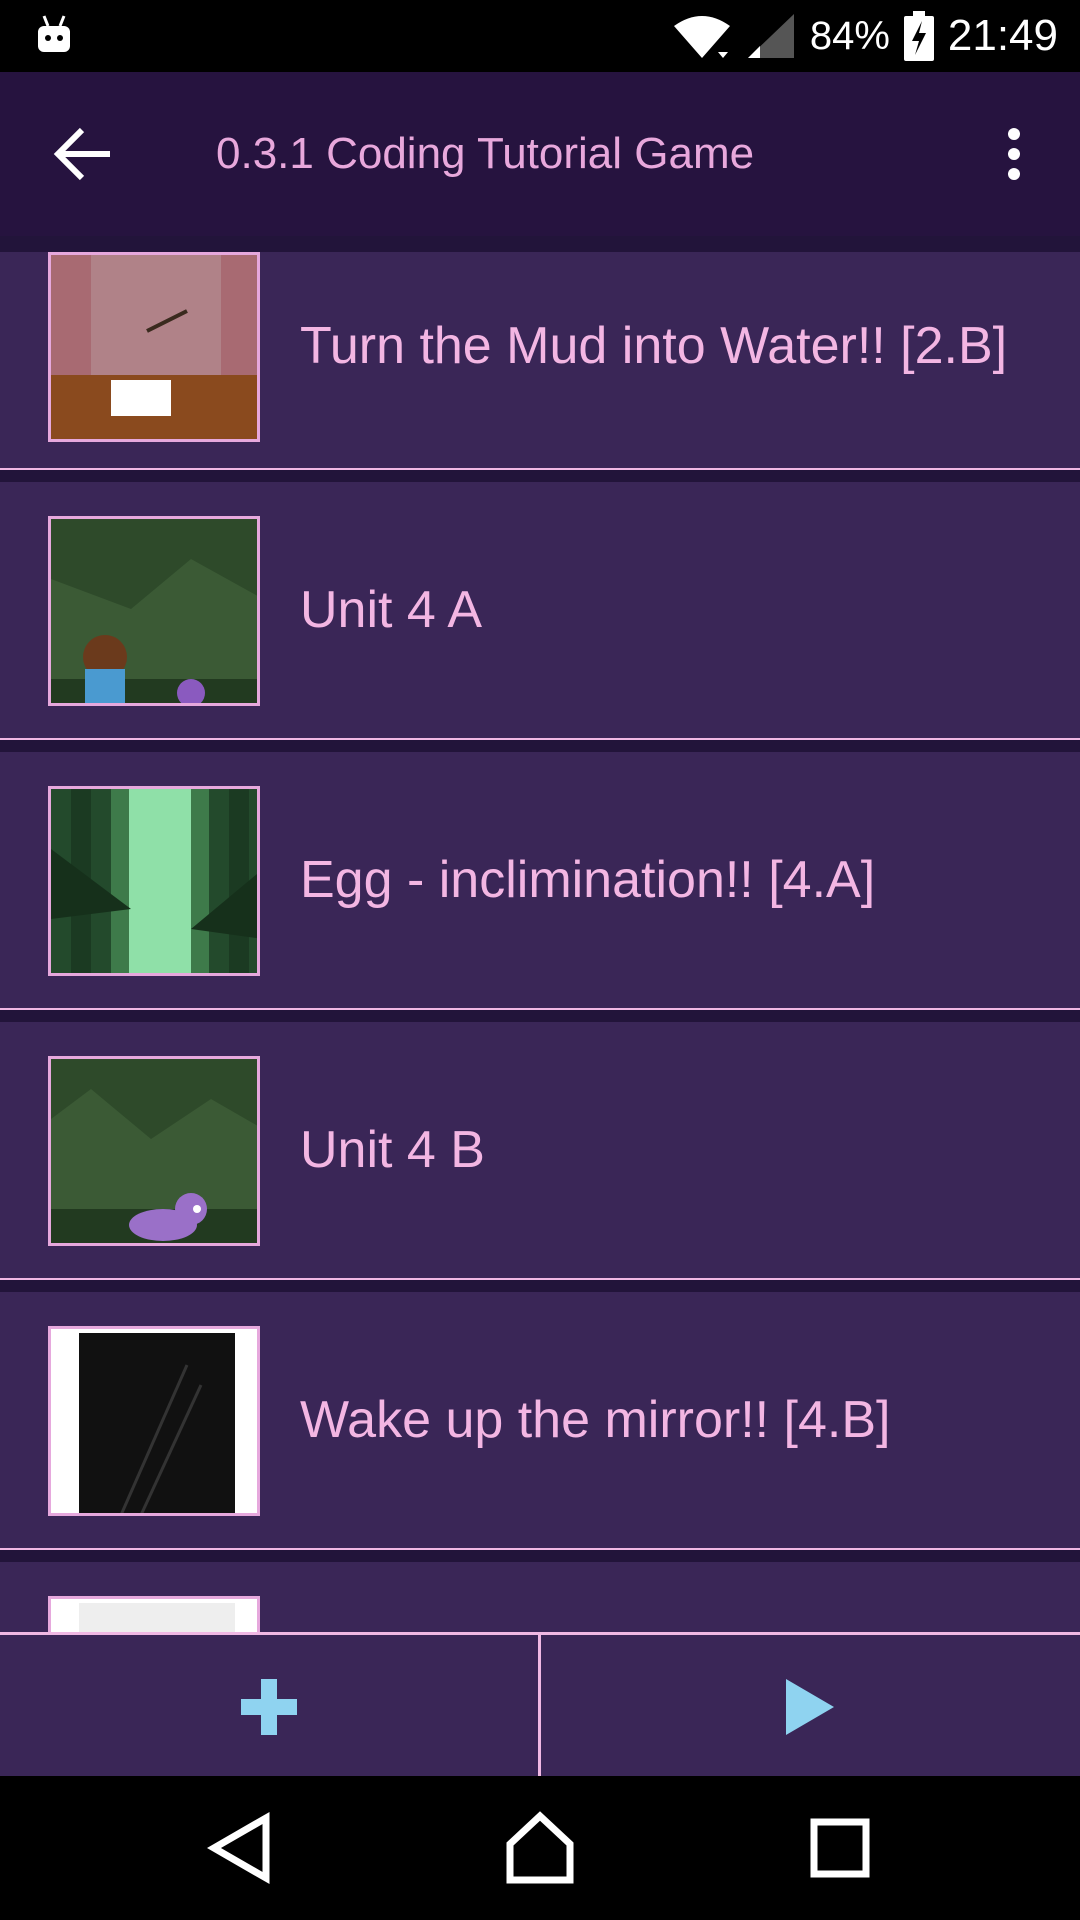 The width and height of the screenshot is (1080, 1920). Describe the element at coordinates (540, 611) in the screenshot. I see `list-item: Unit 4 A` at that location.